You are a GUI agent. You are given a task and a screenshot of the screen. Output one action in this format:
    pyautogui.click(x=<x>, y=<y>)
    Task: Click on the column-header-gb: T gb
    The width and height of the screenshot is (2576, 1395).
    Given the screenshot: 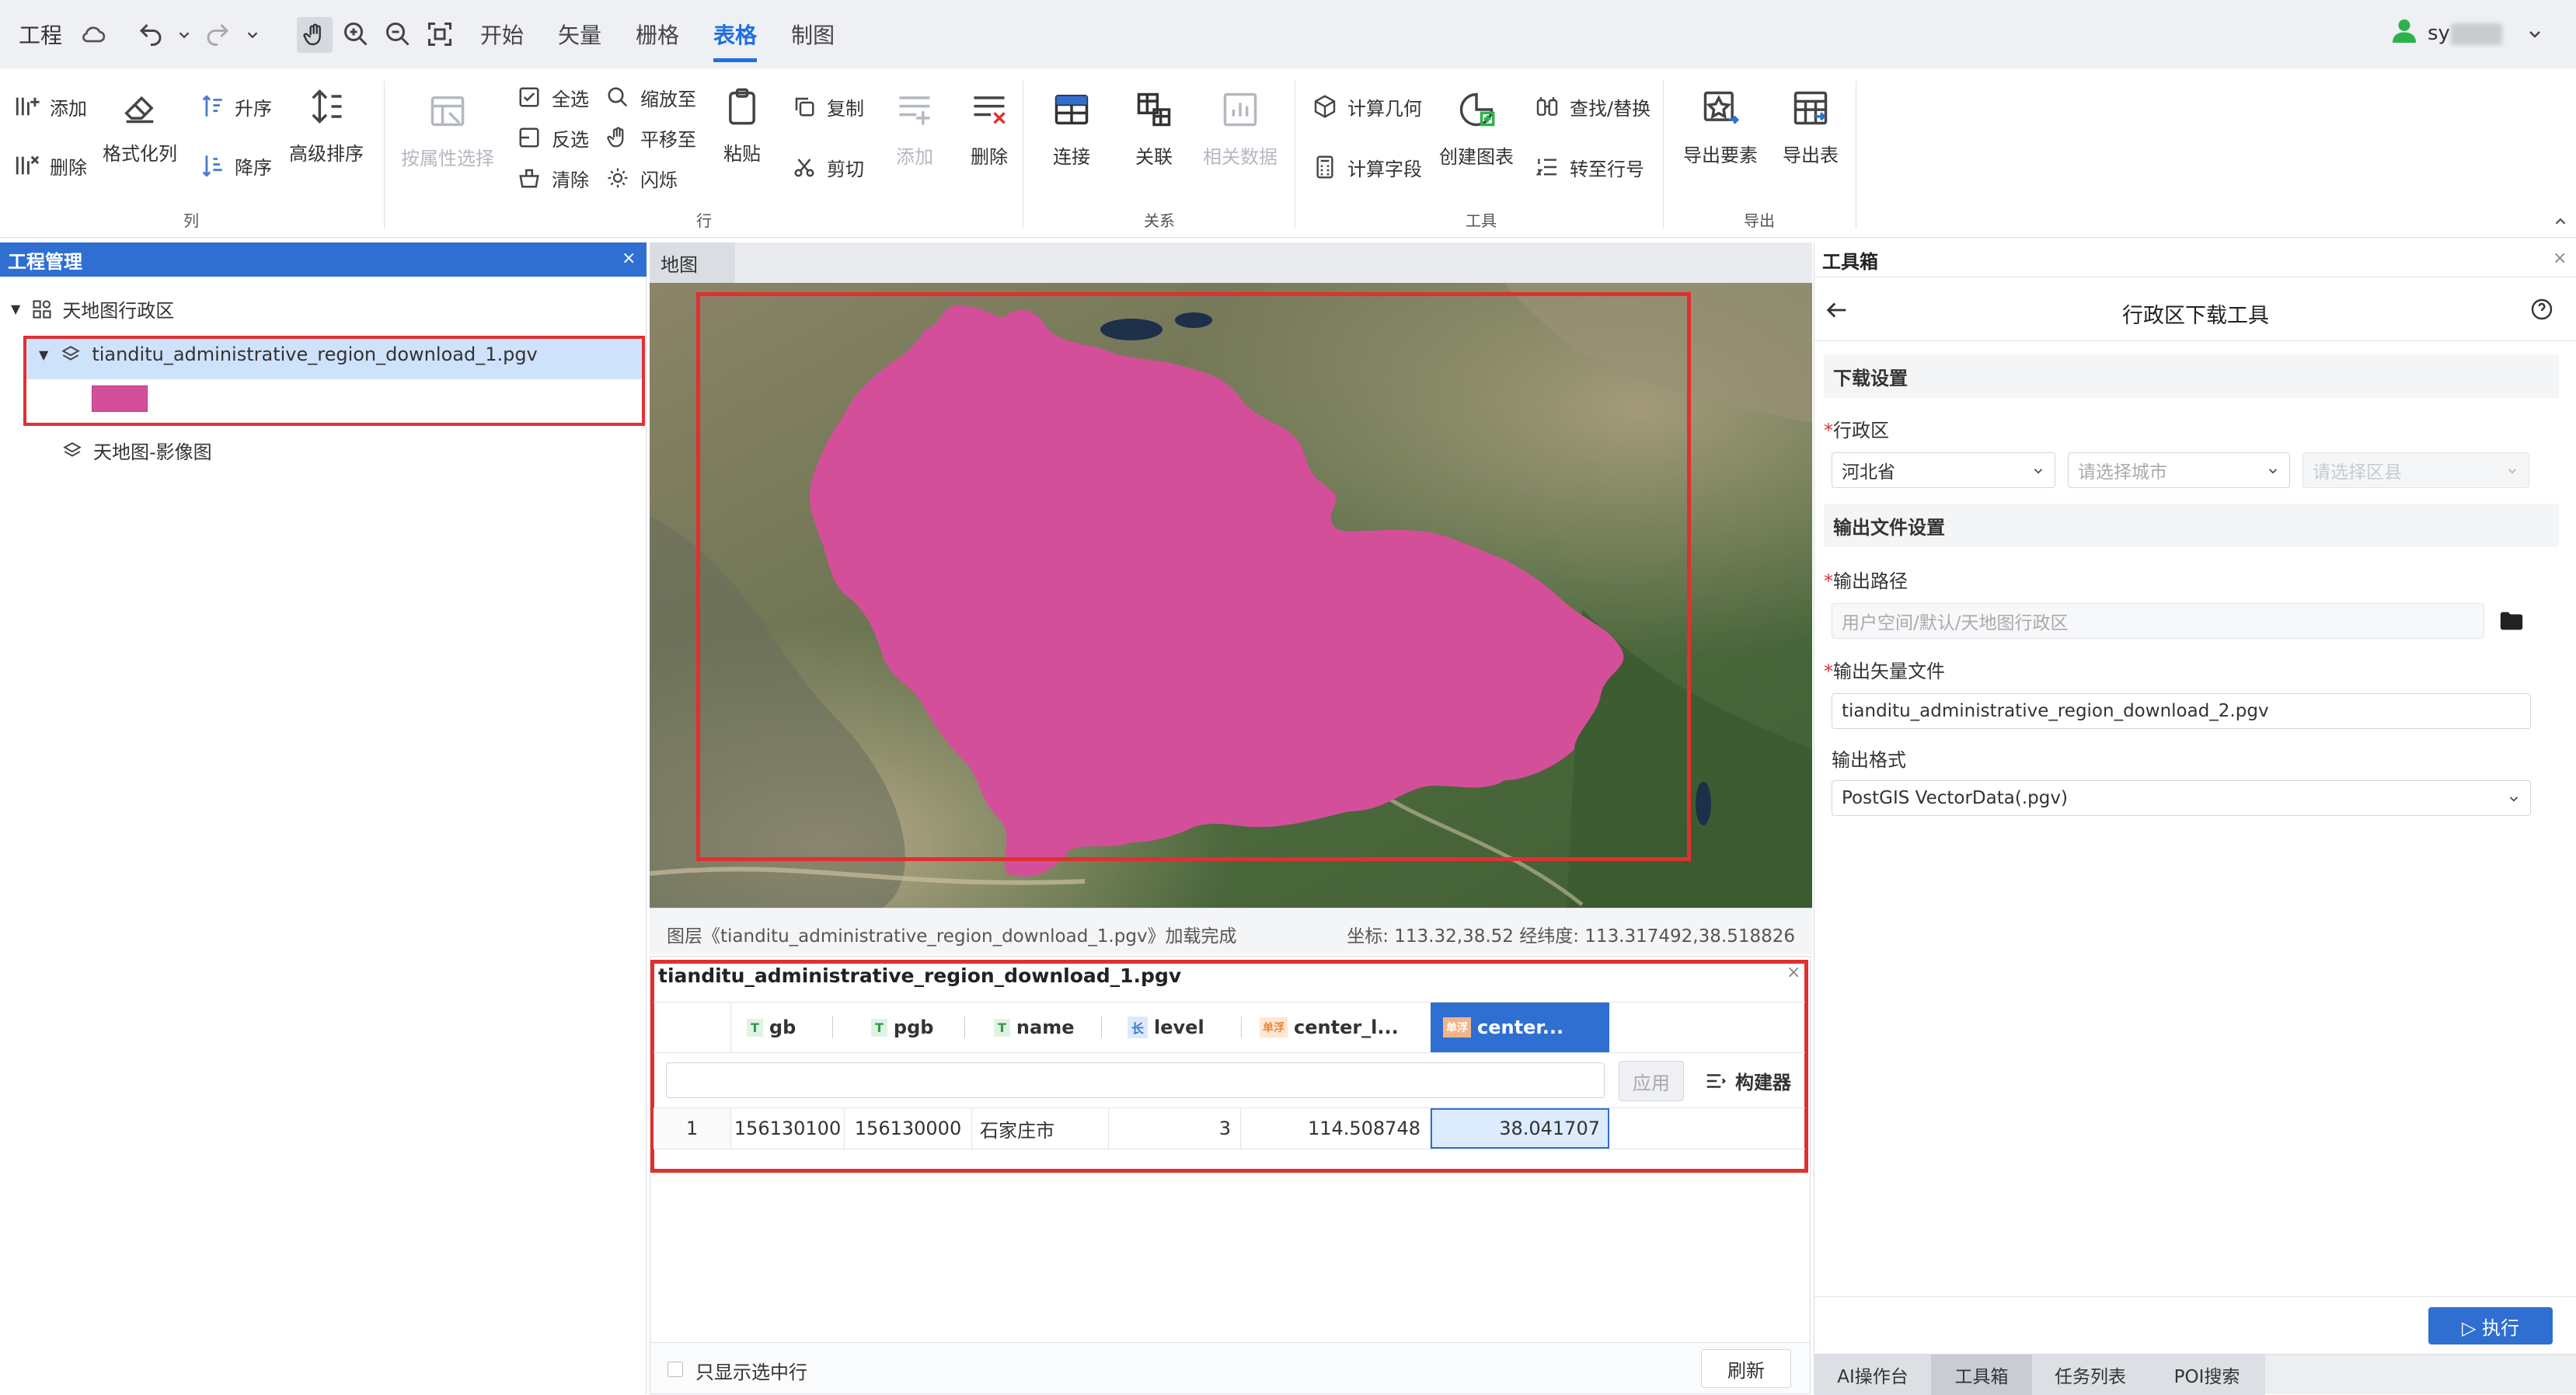 What is the action you would take?
    pyautogui.click(x=771, y=1028)
    